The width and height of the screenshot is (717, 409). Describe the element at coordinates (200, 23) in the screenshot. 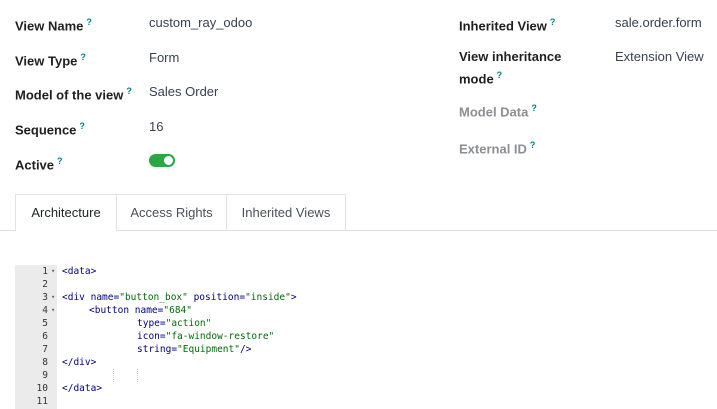

I see `view-name-value: custom_ray_odoo` at that location.